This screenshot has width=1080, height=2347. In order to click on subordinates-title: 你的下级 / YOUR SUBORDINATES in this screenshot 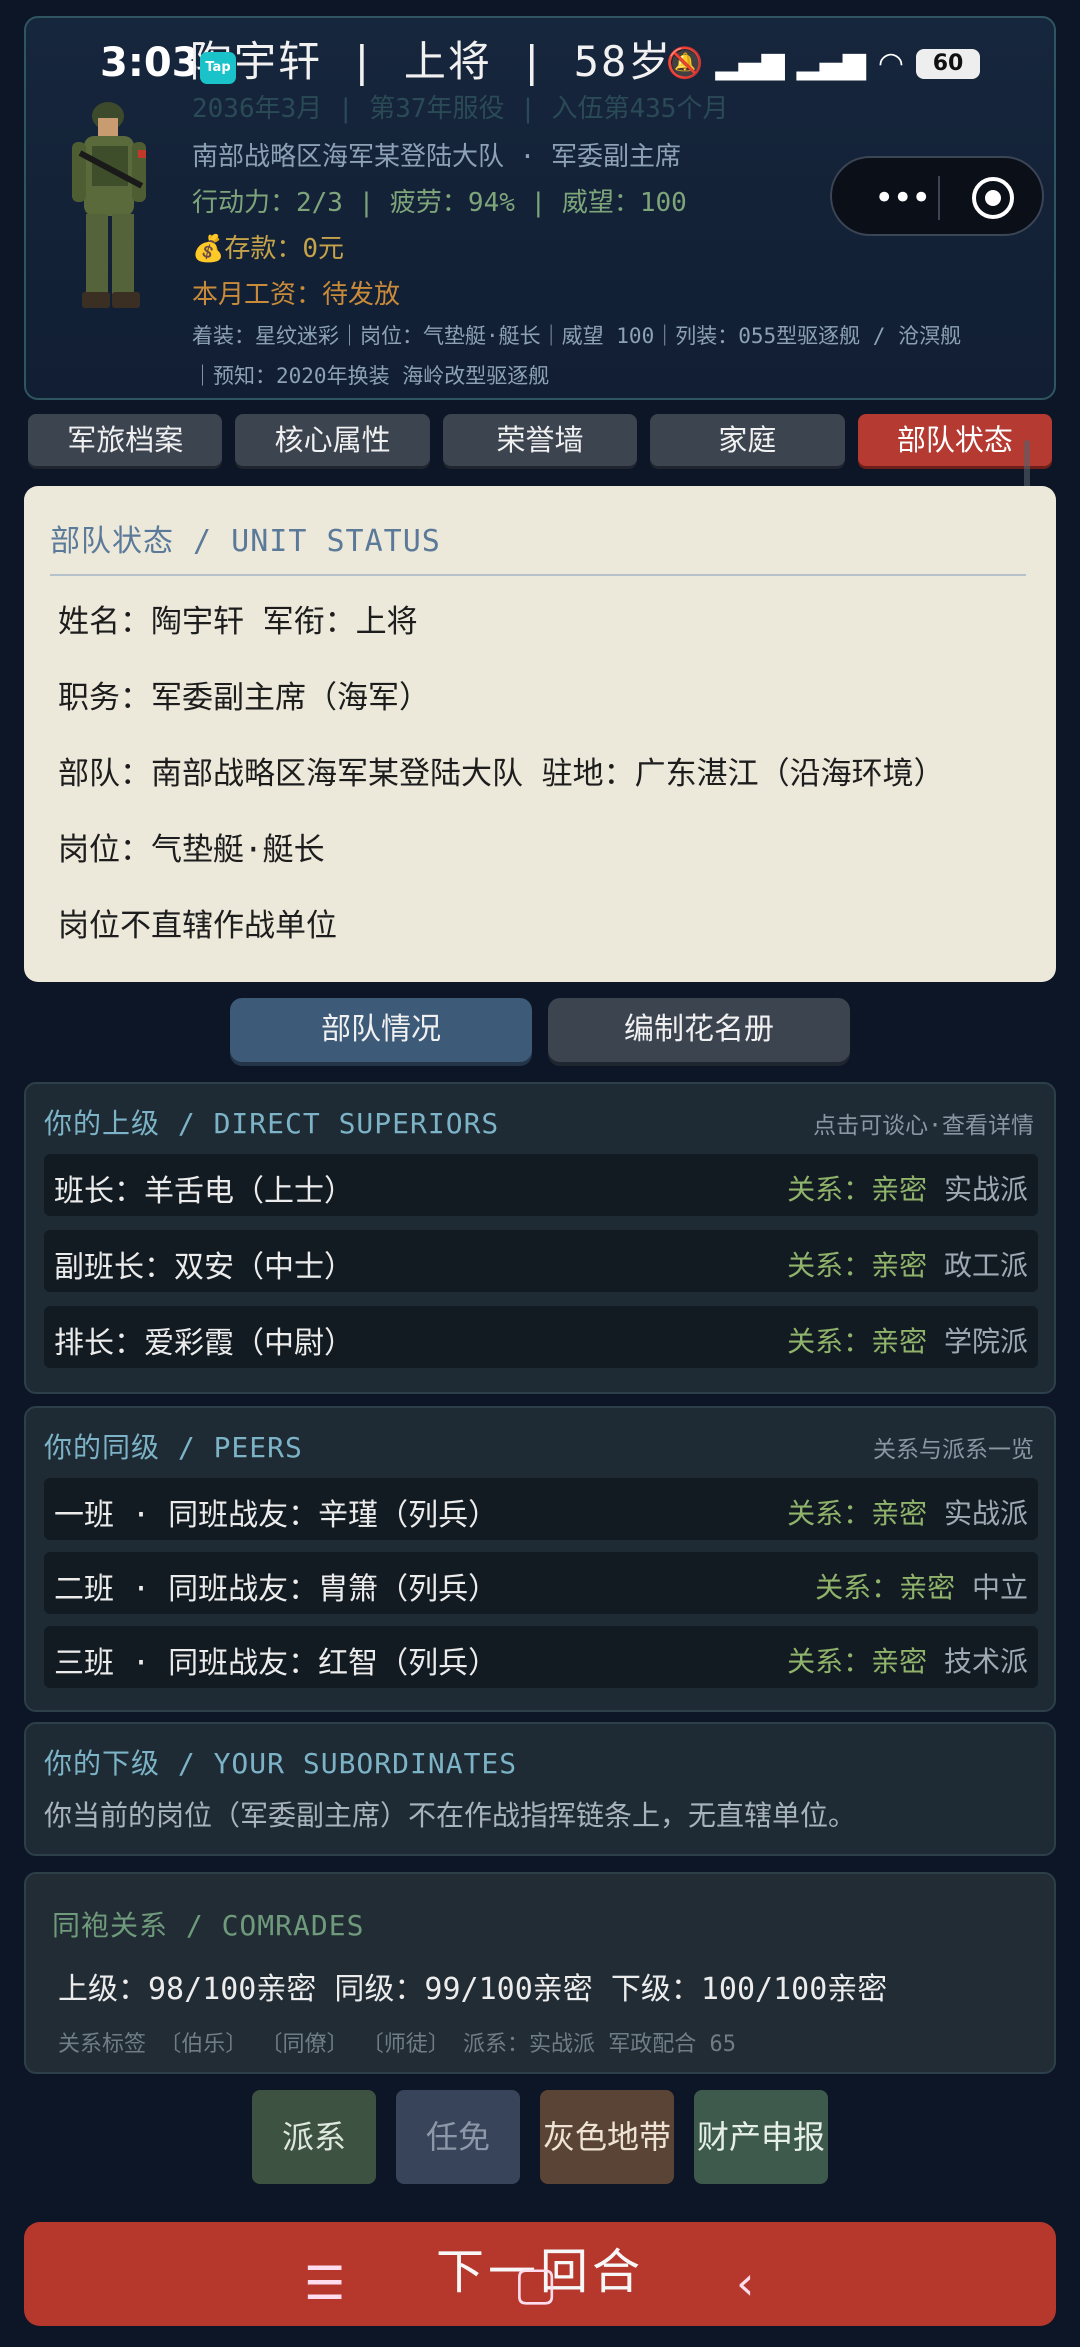, I will do `click(281, 1763)`.